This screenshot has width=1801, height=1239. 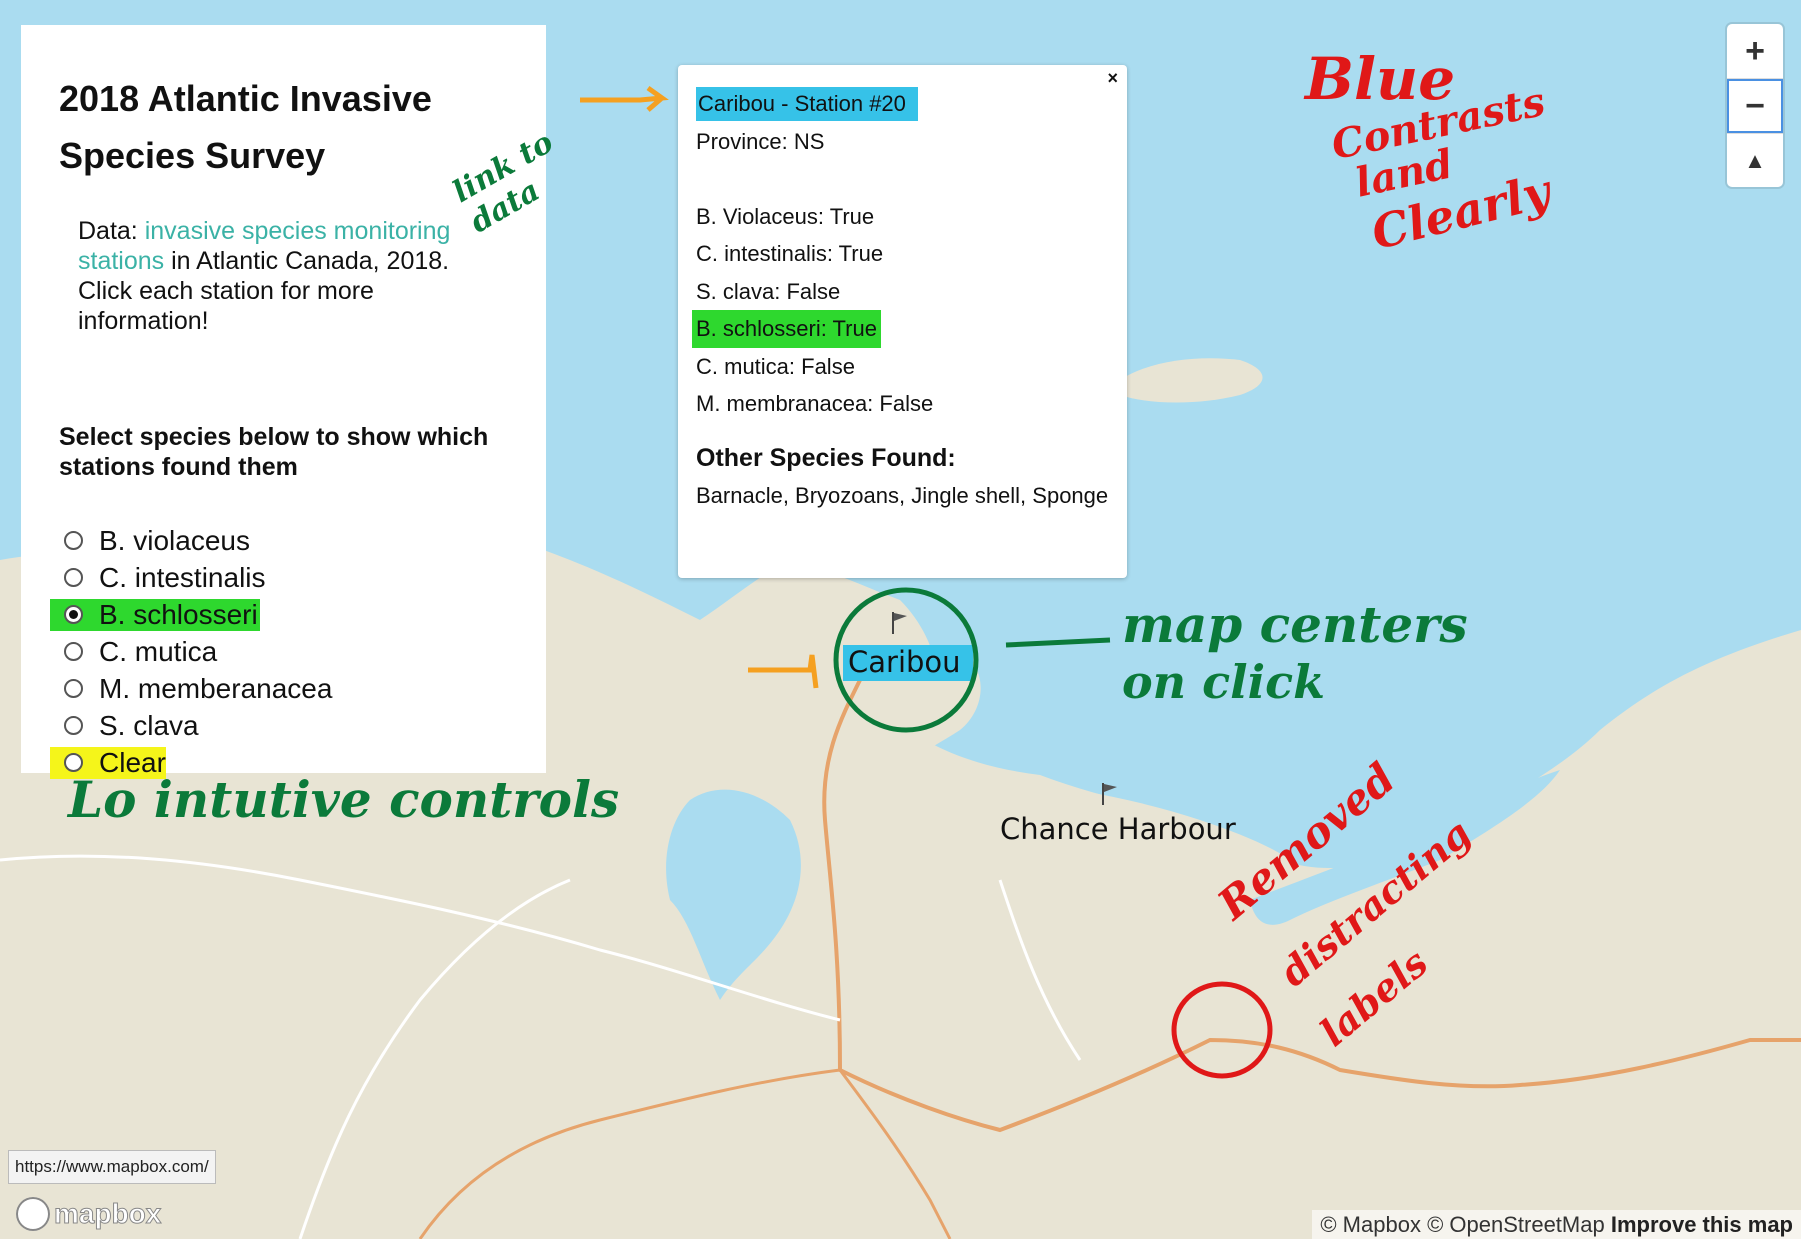 What do you see at coordinates (785, 216) in the screenshot?
I see `popup-species-row: B. Violaceus: True` at bounding box center [785, 216].